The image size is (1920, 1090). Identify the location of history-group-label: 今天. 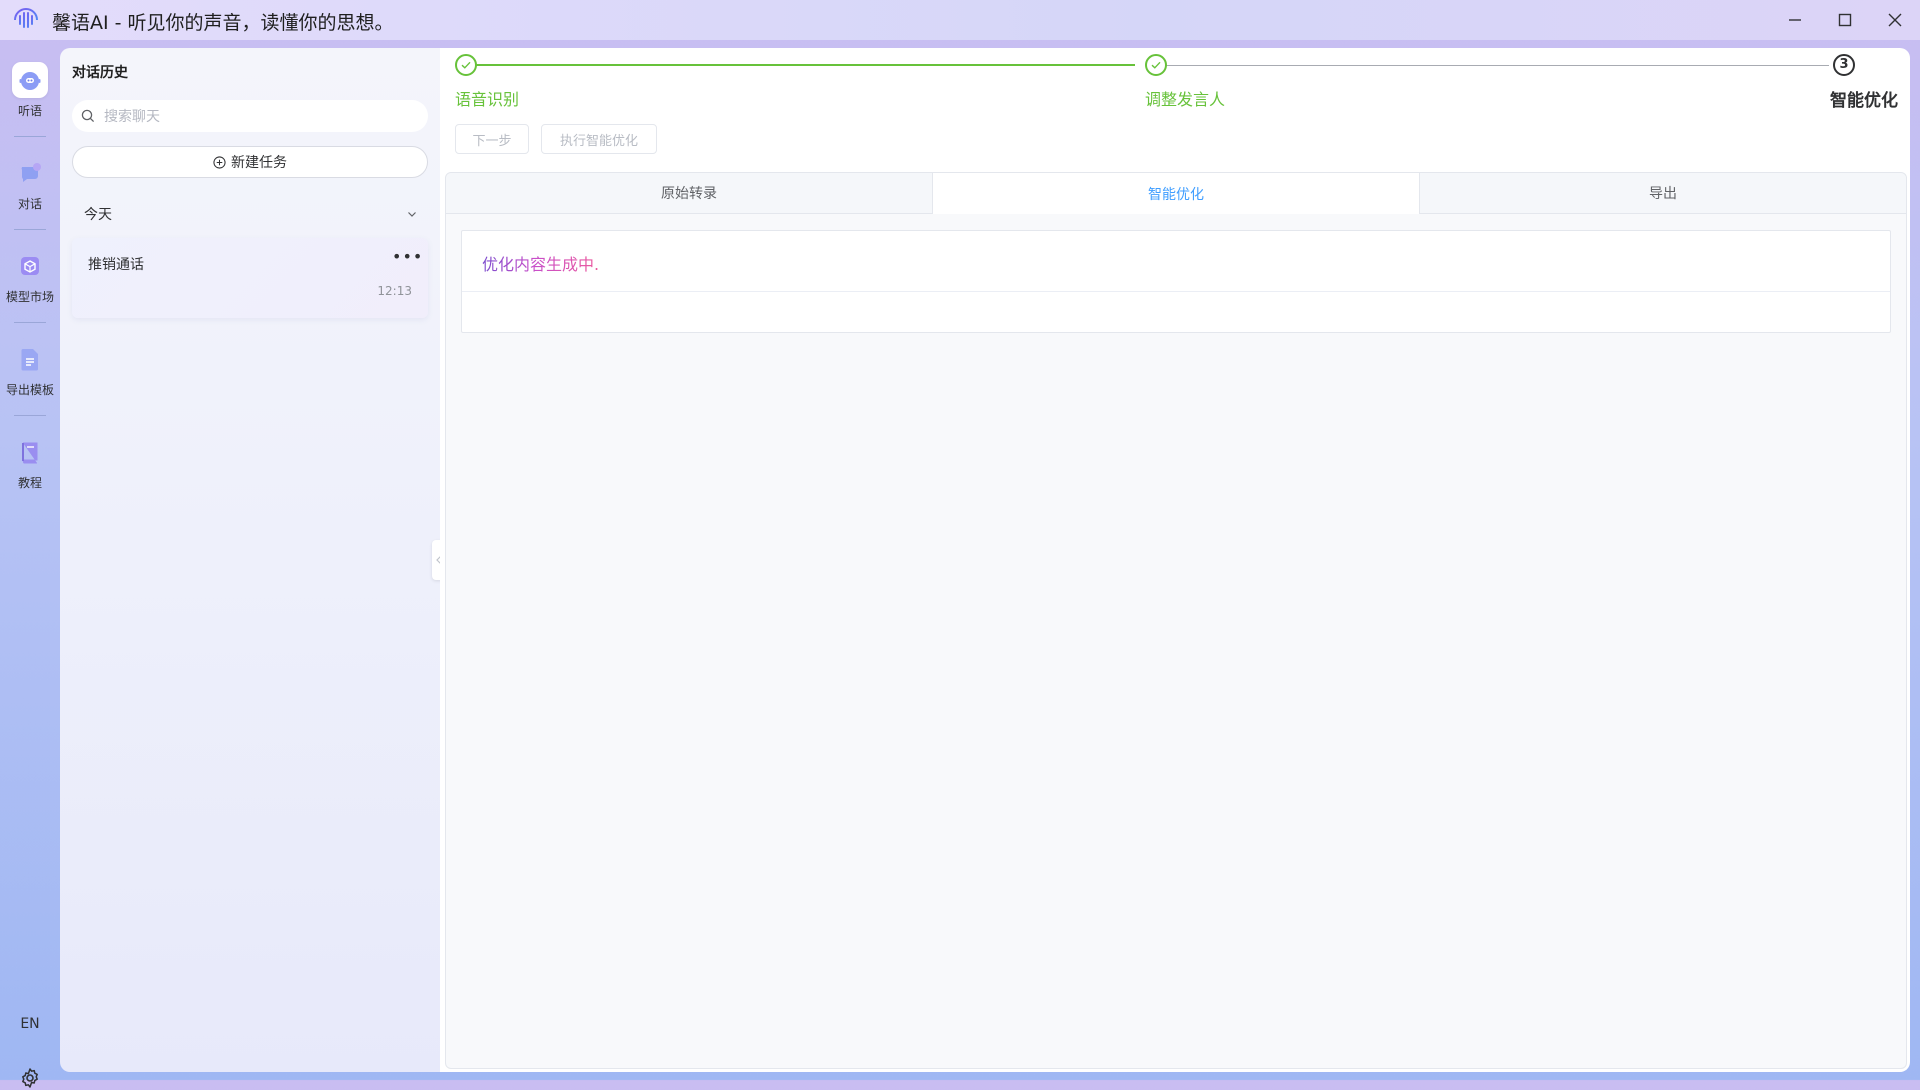
(98, 215).